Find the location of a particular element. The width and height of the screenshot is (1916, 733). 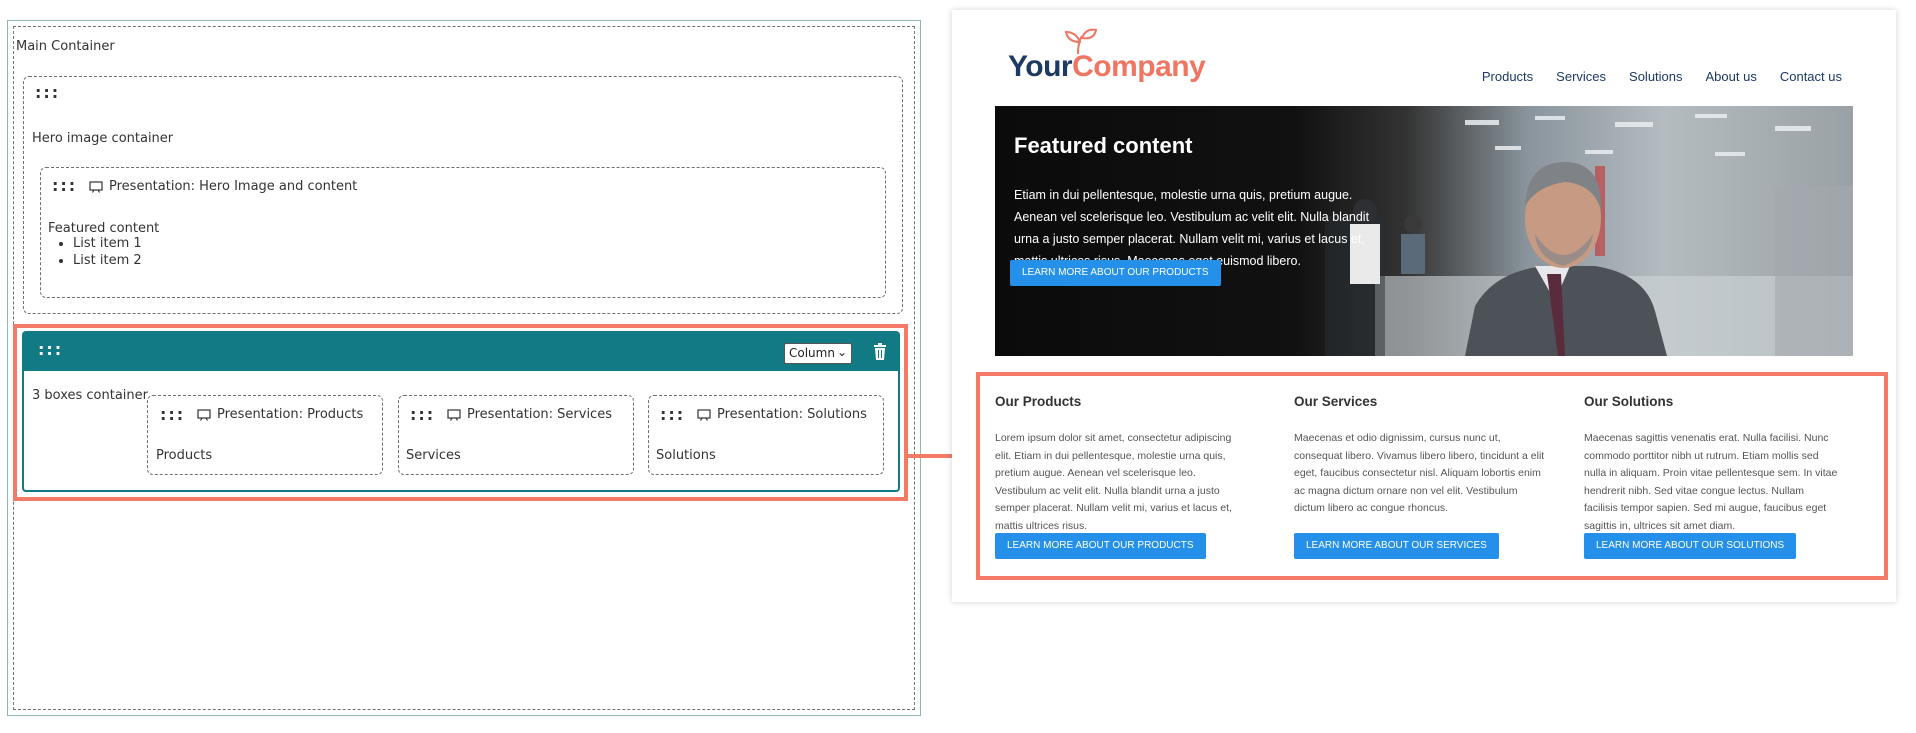

presentation-title-services: Presentation: Services is located at coordinates (529, 414).